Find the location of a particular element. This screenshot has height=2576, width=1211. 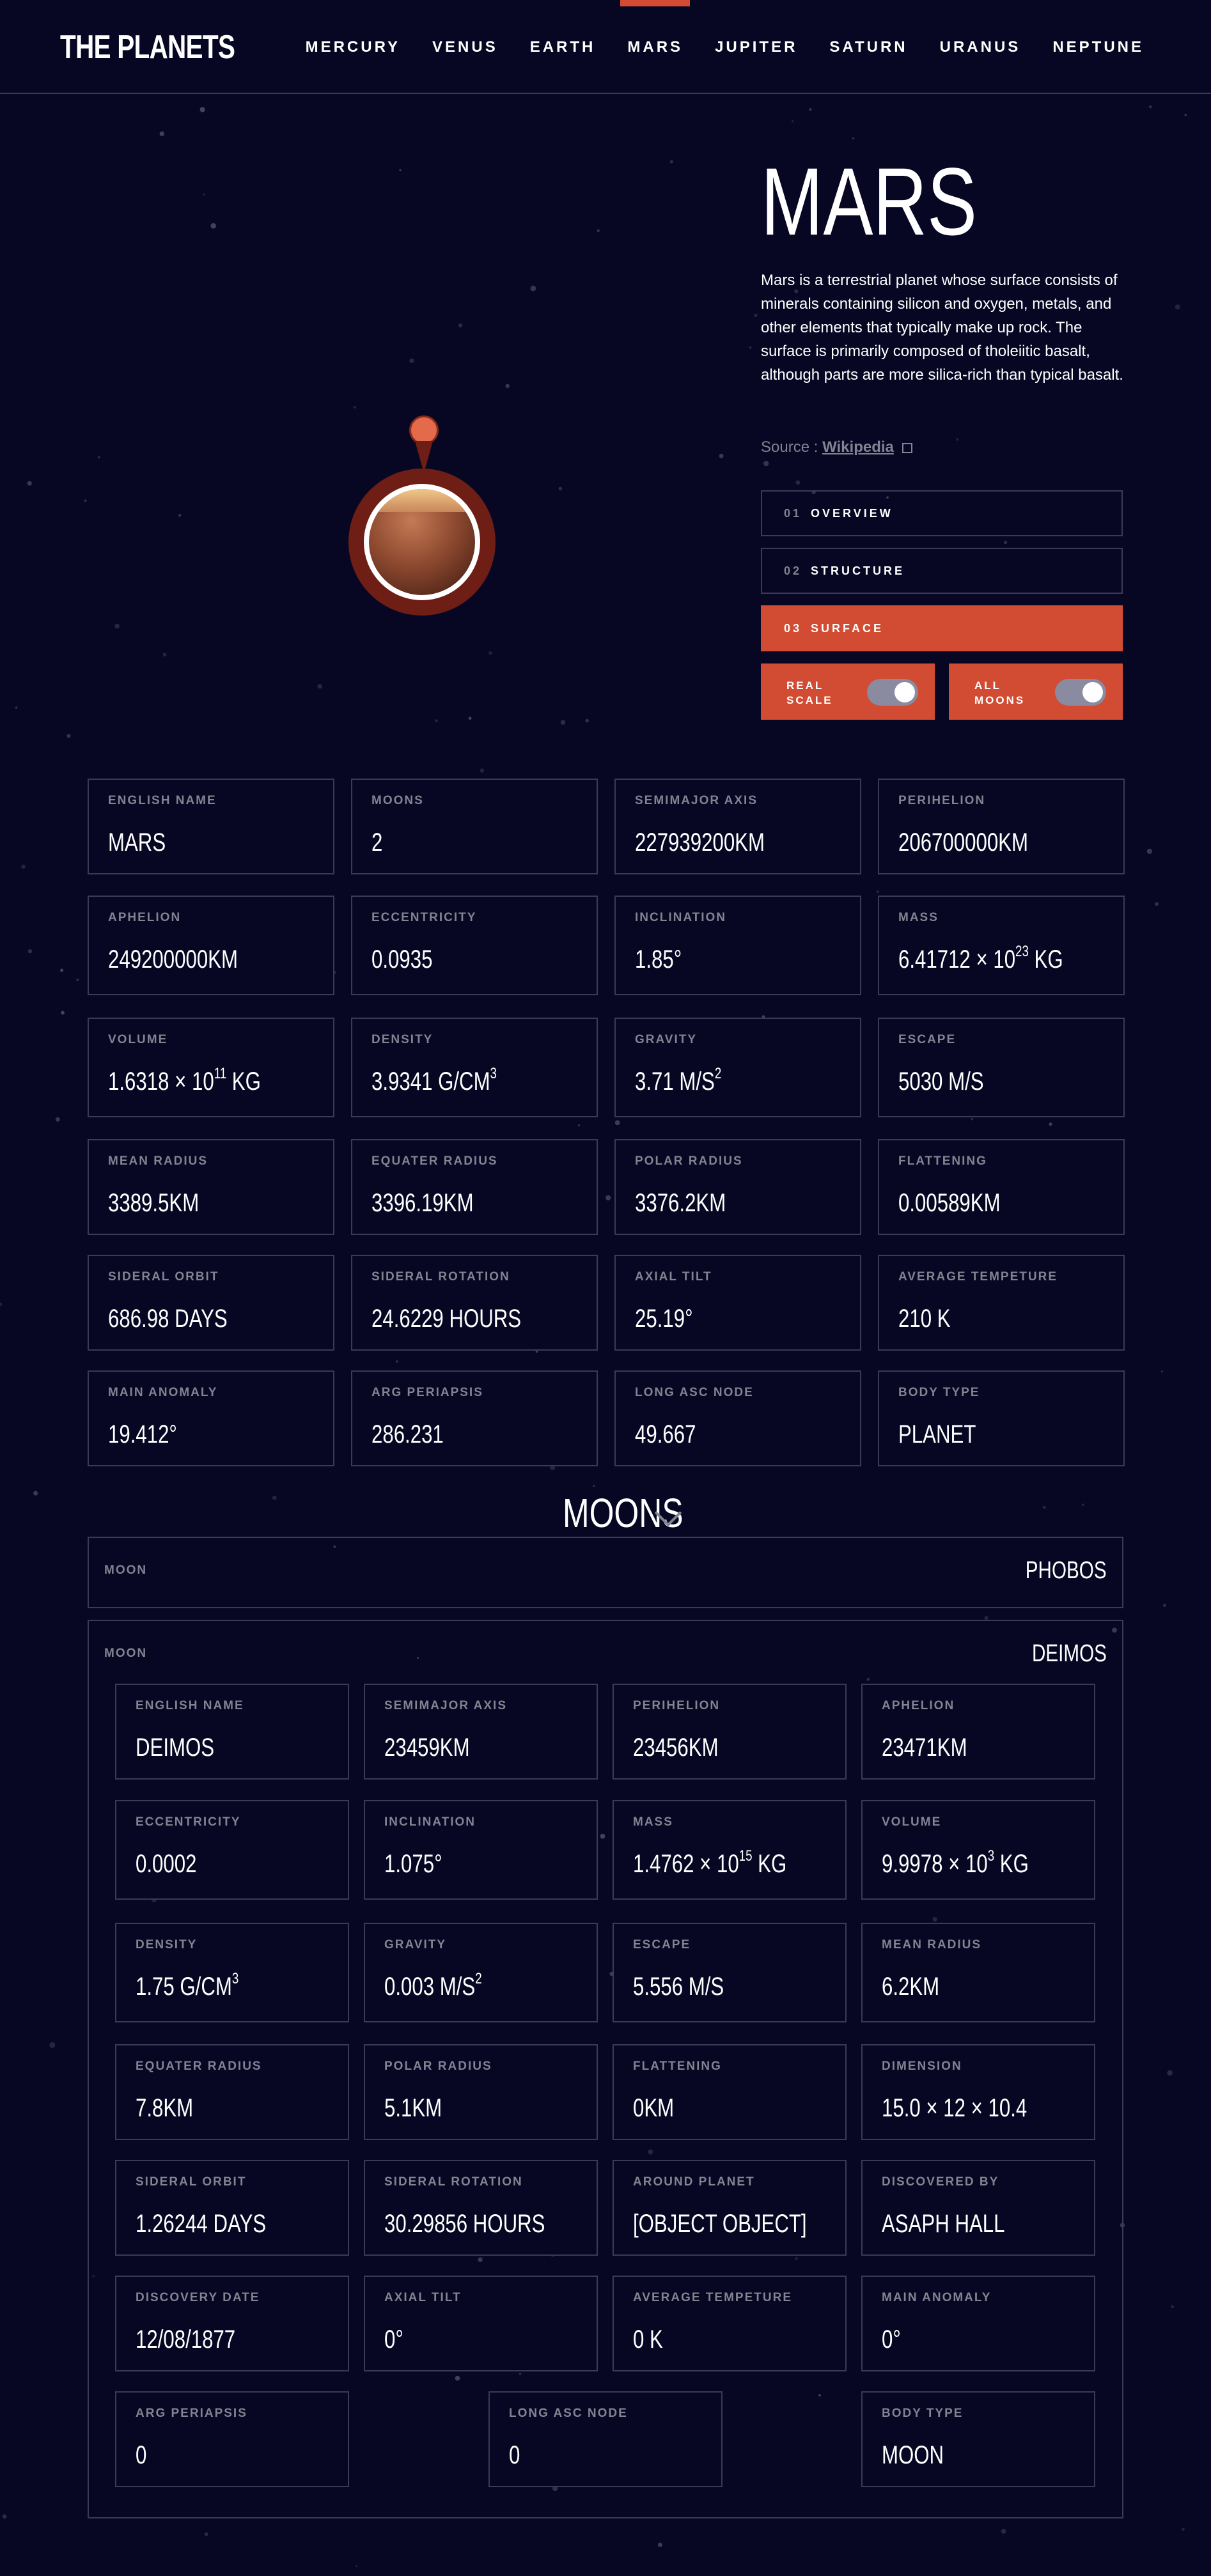

stat-value-main: 0° is located at coordinates (393, 2339).